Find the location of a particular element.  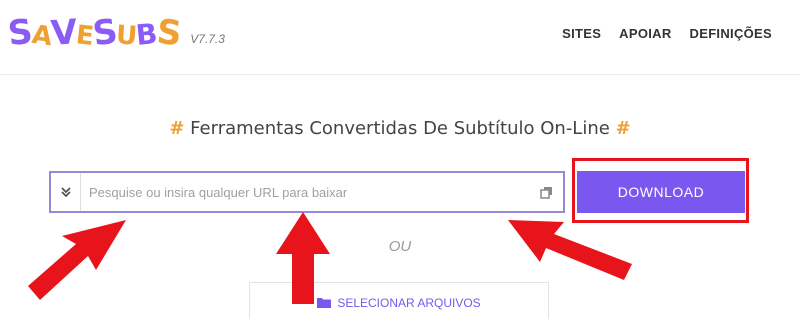

logo: SAVESUBS V7.7.3 is located at coordinates (115, 33).